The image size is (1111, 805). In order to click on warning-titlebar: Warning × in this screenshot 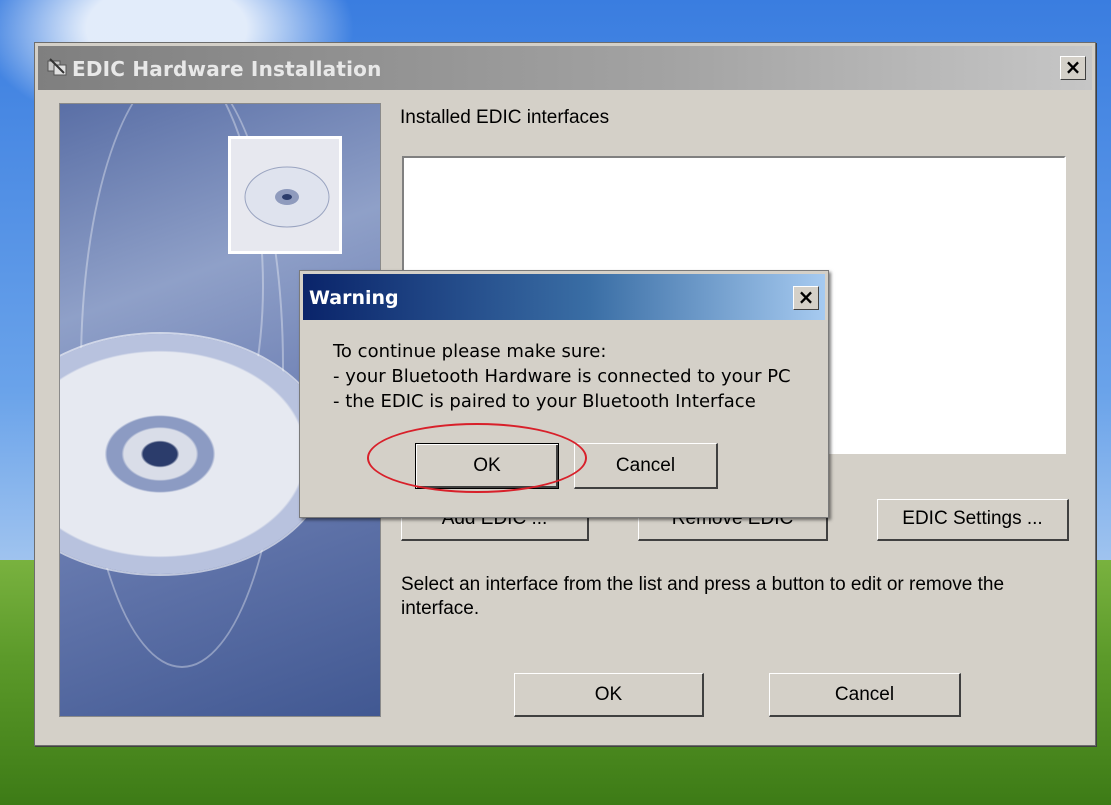, I will do `click(564, 297)`.